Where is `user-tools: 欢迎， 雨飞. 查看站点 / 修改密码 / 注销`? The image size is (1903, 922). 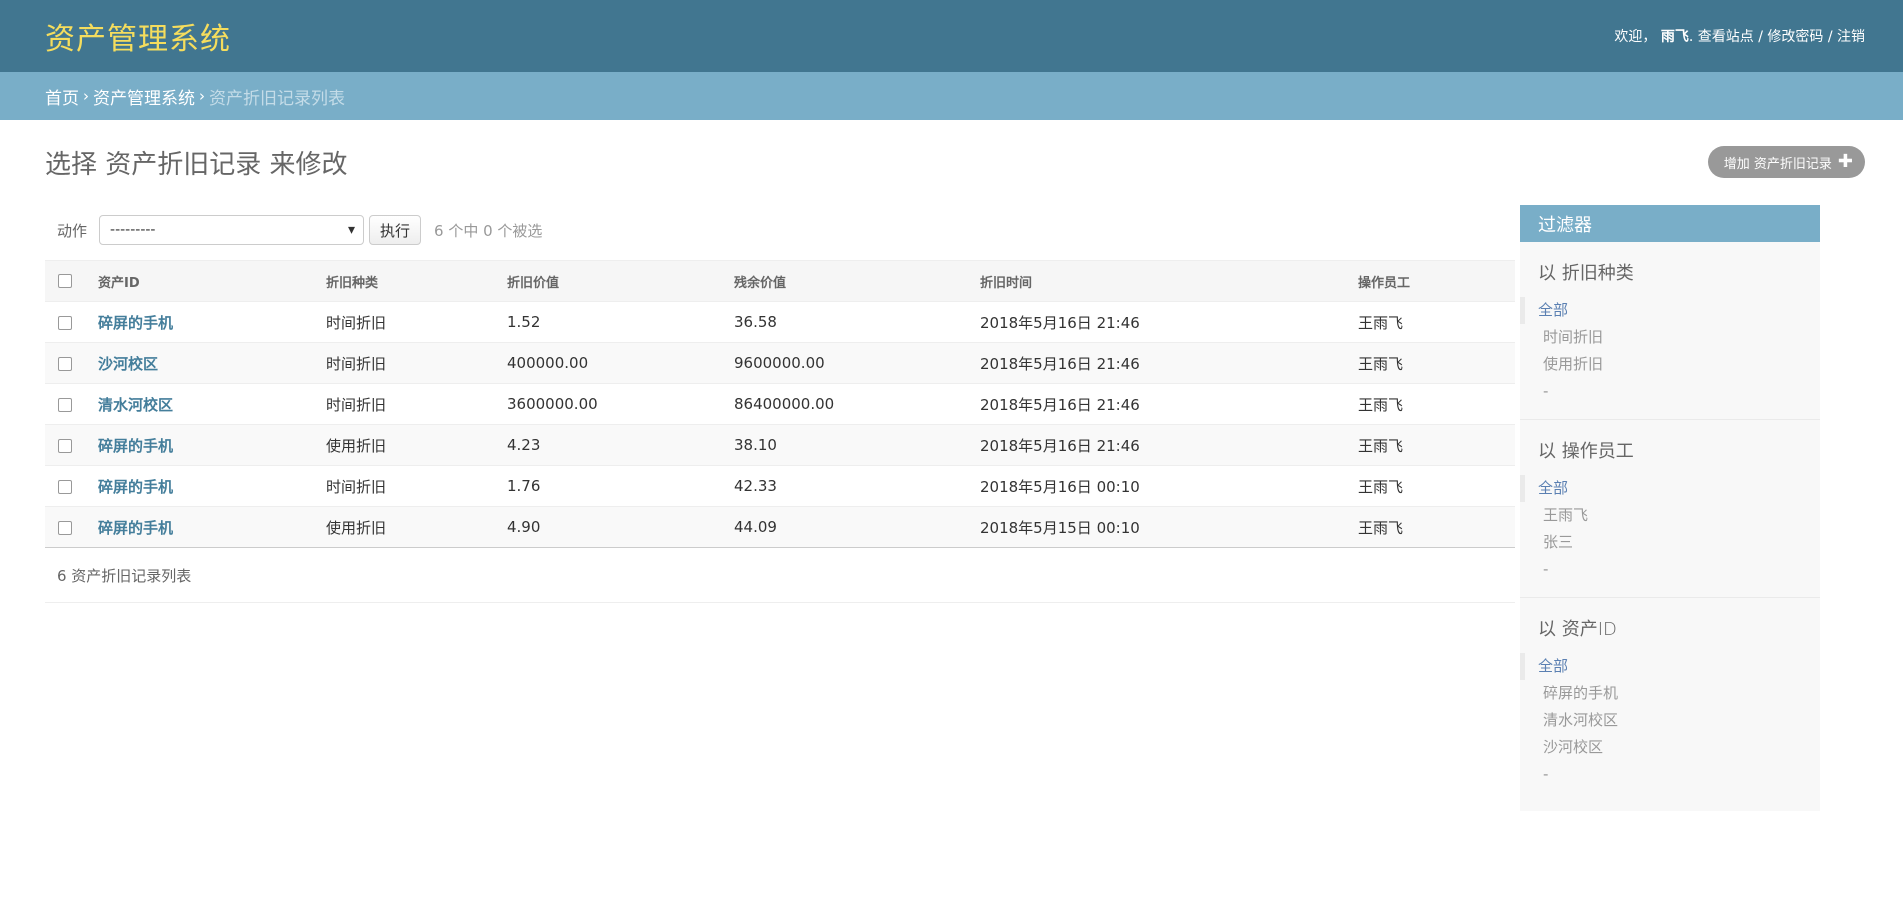
user-tools: 欢迎， 雨飞. 查看站点 / 修改密码 / 注销 is located at coordinates (1739, 37).